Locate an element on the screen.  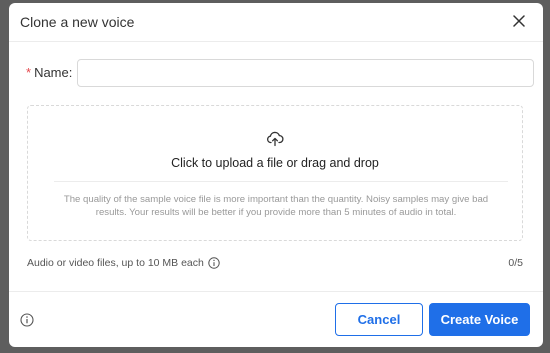
name-label-text: Name: is located at coordinates (53, 72).